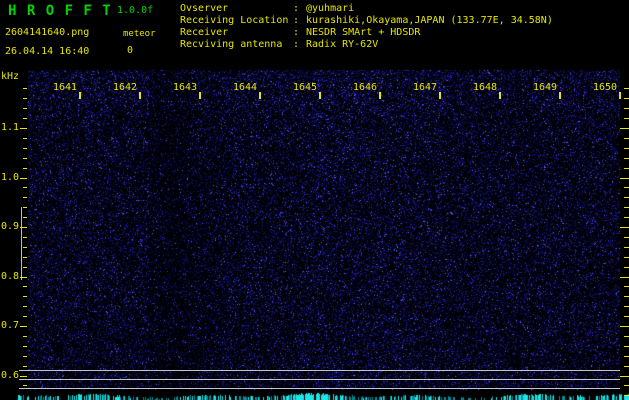 The image size is (629, 400). Describe the element at coordinates (234, 20) in the screenshot. I see `info-label: Receiving Location` at that location.